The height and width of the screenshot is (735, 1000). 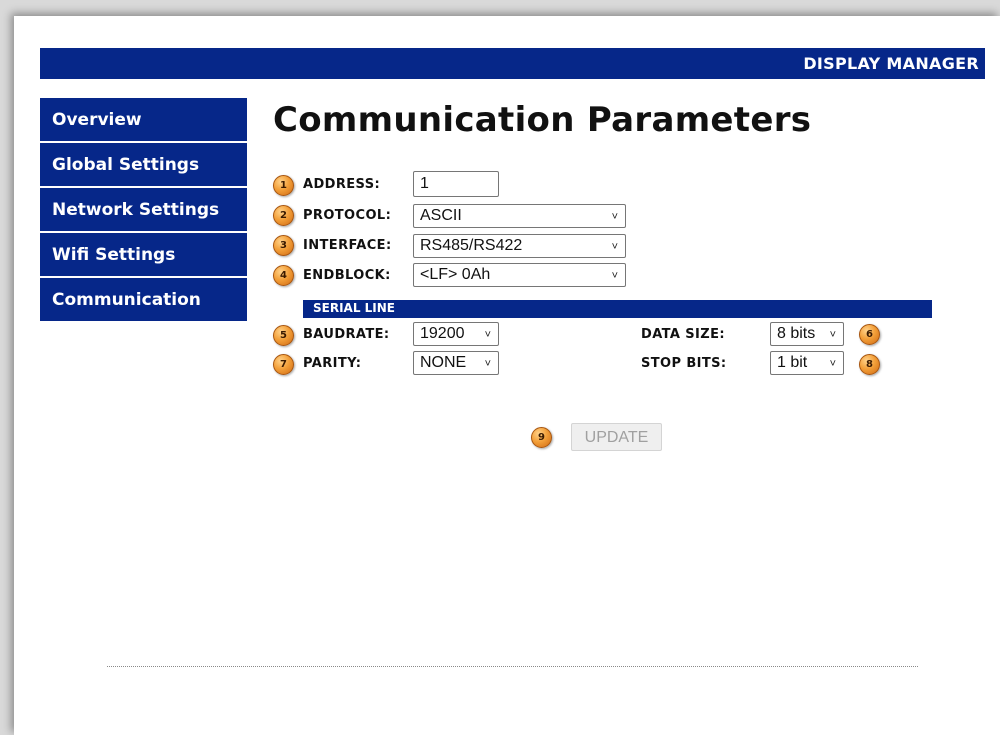 What do you see at coordinates (512, 666) in the screenshot?
I see `footer-divider` at bounding box center [512, 666].